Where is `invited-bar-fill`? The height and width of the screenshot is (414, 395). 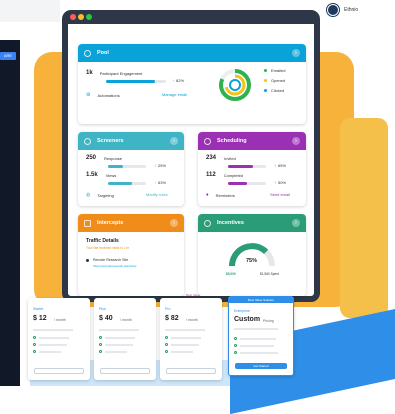 invited-bar-fill is located at coordinates (240, 166).